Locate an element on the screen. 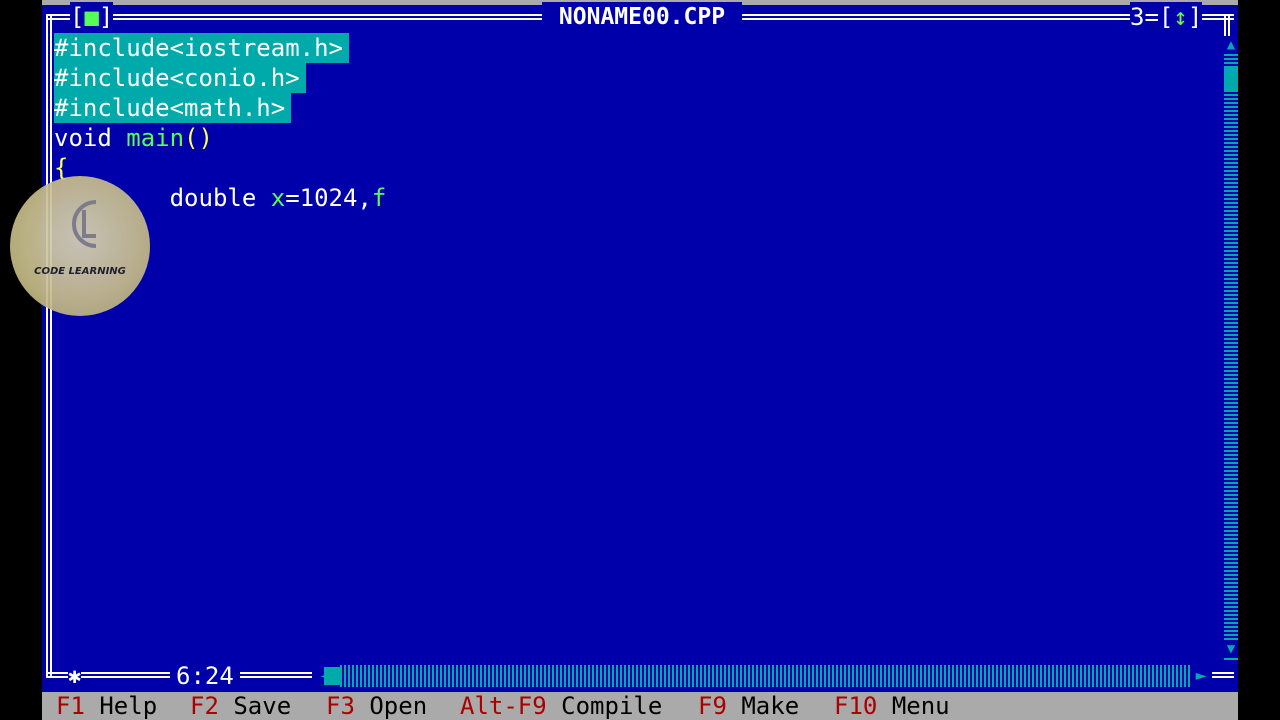 The height and width of the screenshot is (720, 1280). close-icon: ■ is located at coordinates (91, 17).